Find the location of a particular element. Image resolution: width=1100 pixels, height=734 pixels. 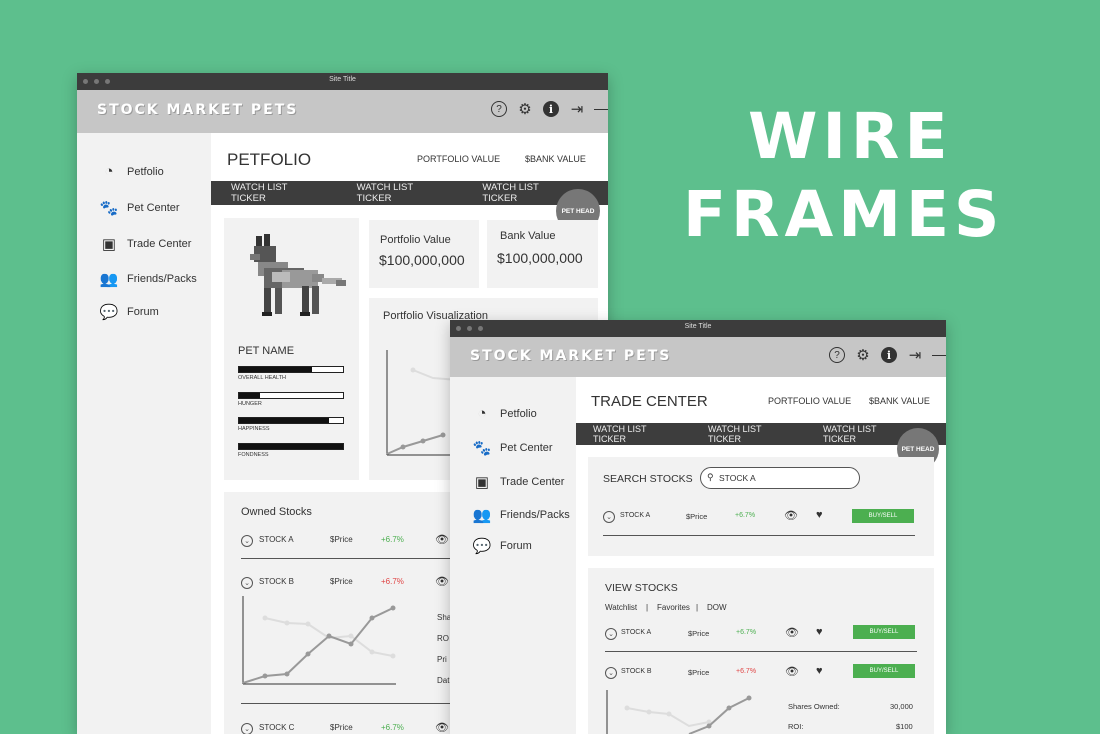

detail-label: Pri is located at coordinates (442, 659).